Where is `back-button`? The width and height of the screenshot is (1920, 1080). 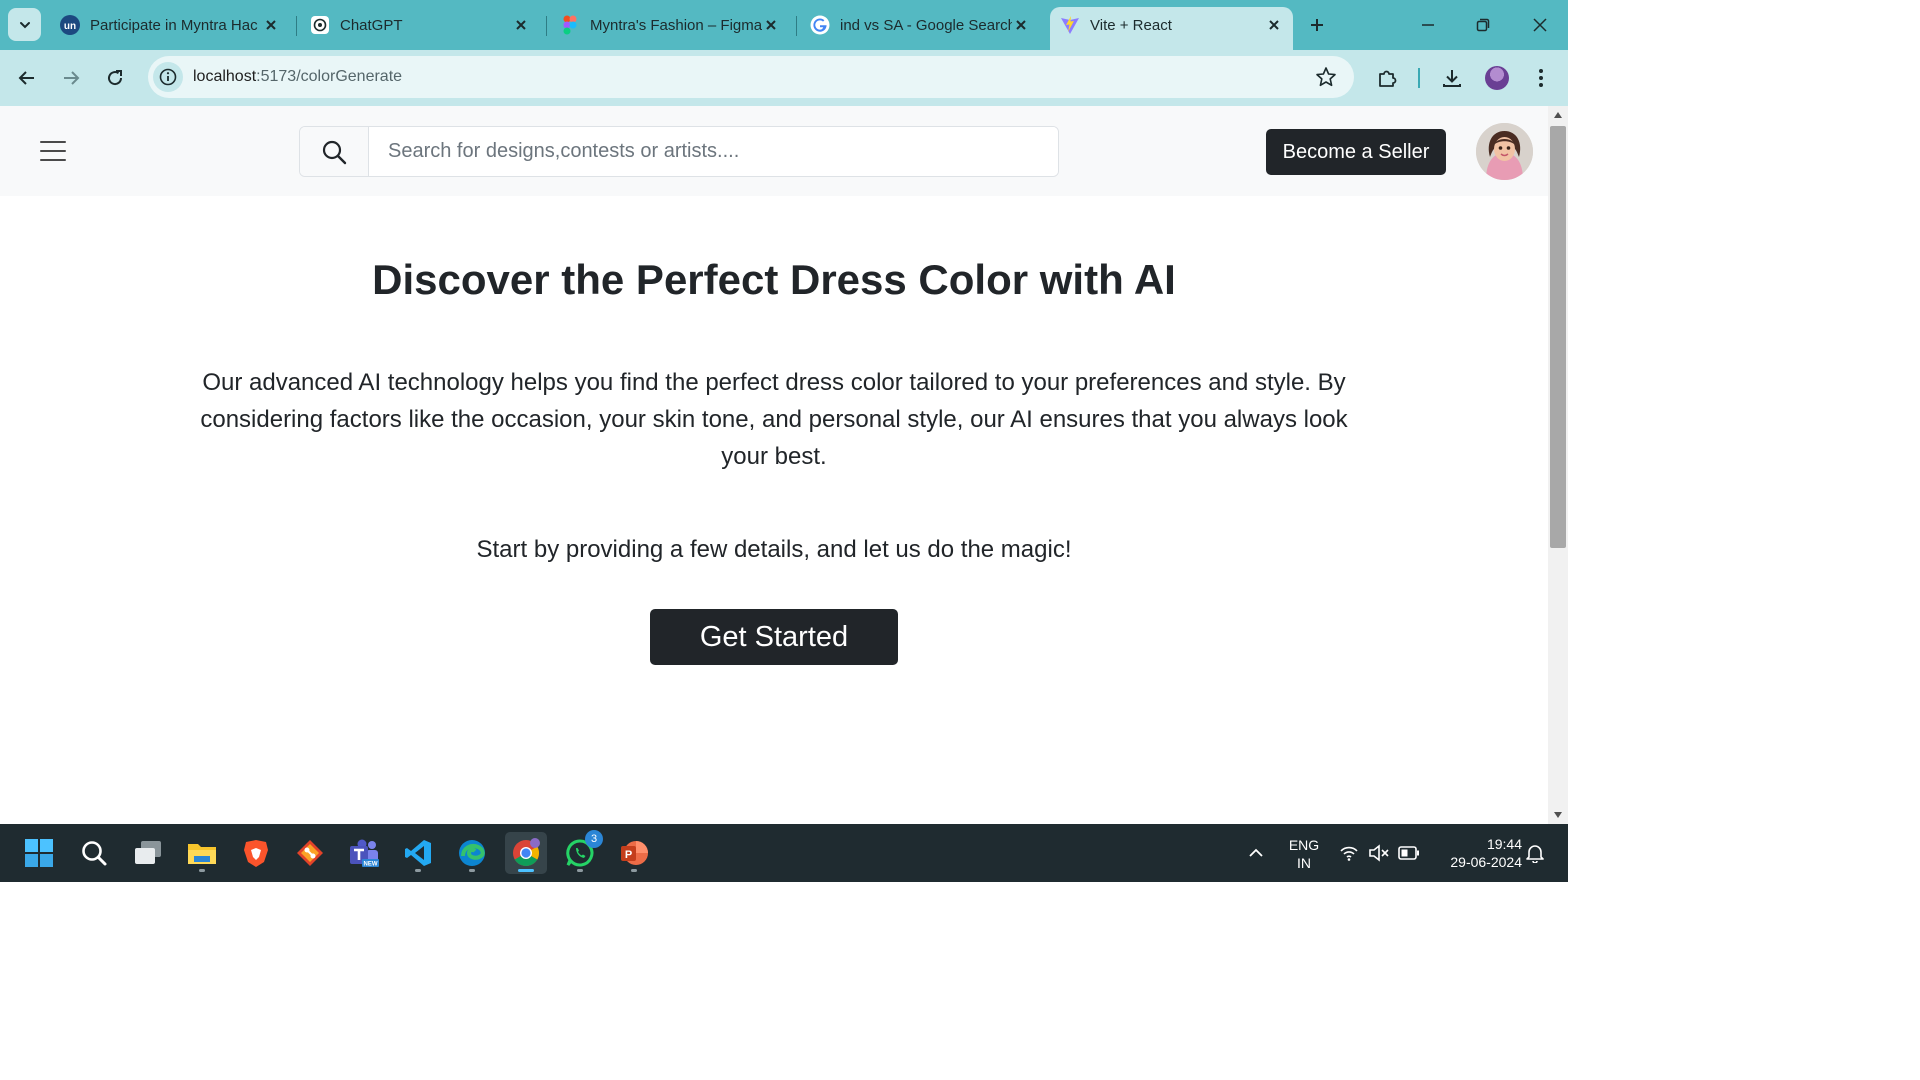
back-button is located at coordinates (27, 78).